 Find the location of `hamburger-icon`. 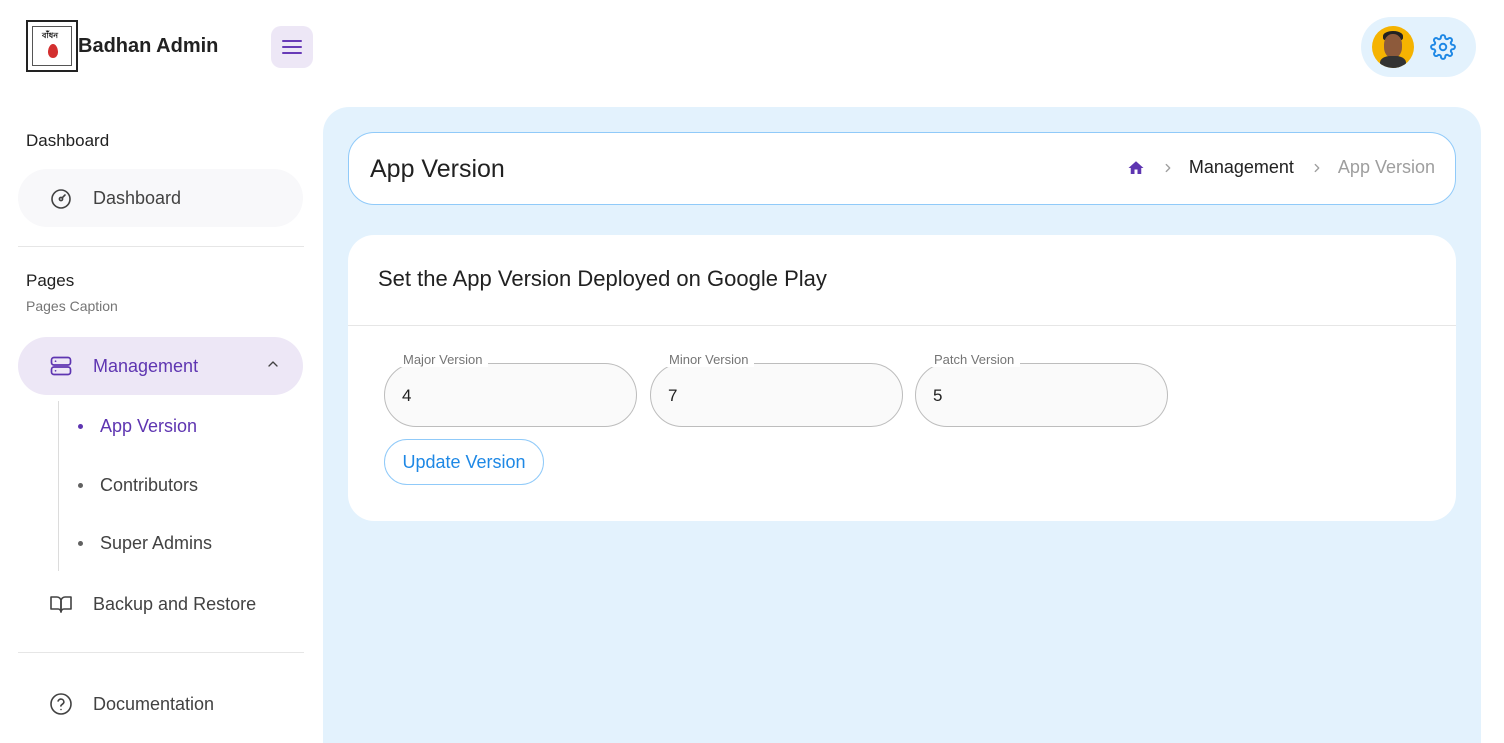

hamburger-icon is located at coordinates (292, 47).